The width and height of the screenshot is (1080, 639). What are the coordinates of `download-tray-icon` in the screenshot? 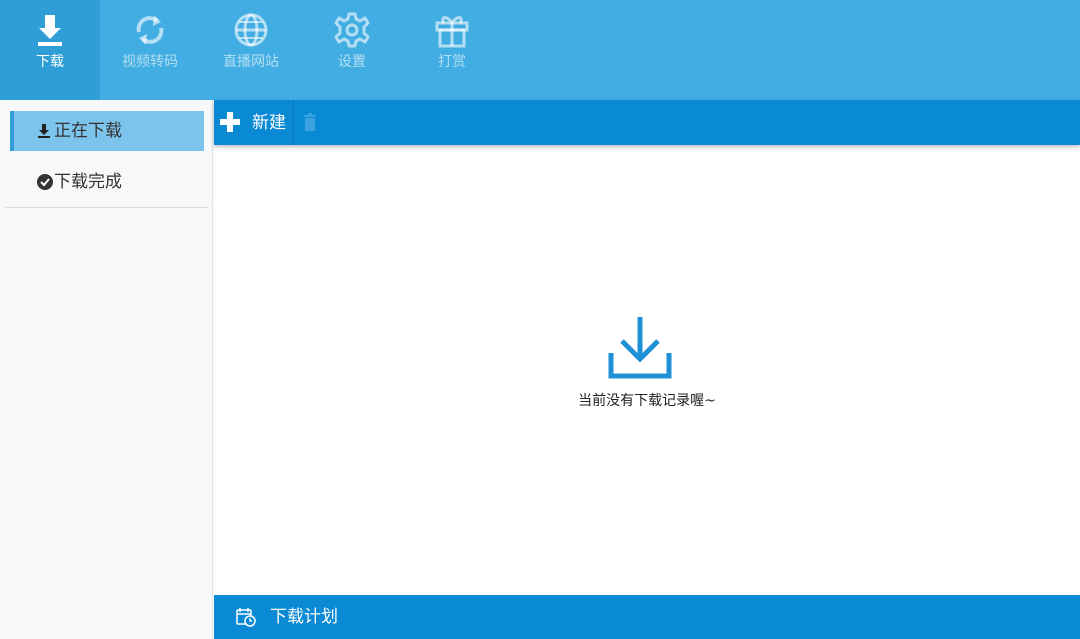 It's located at (640, 348).